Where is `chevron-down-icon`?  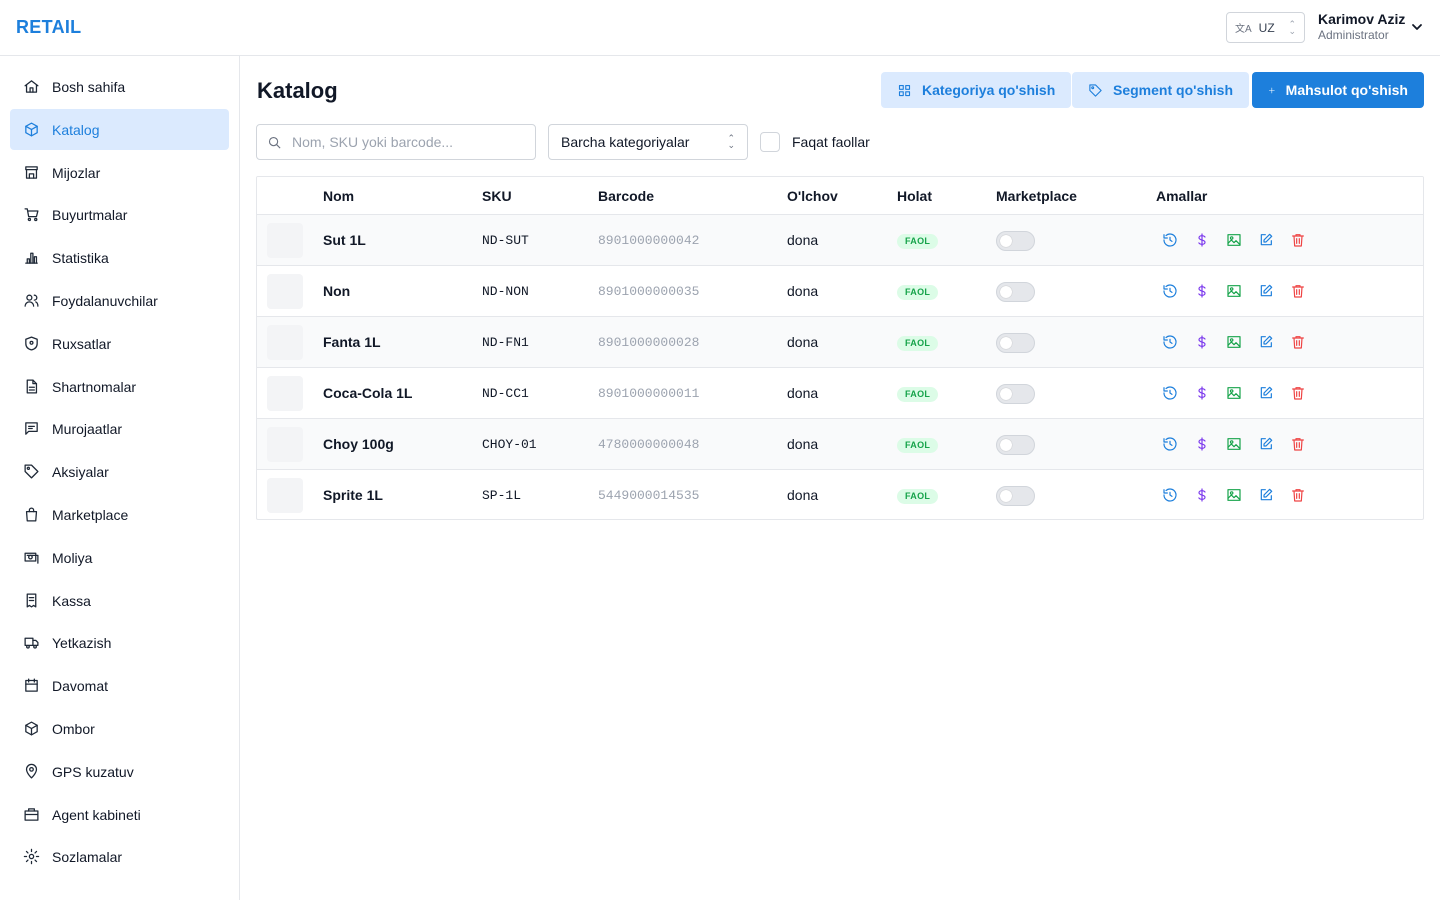
chevron-down-icon is located at coordinates (1417, 27).